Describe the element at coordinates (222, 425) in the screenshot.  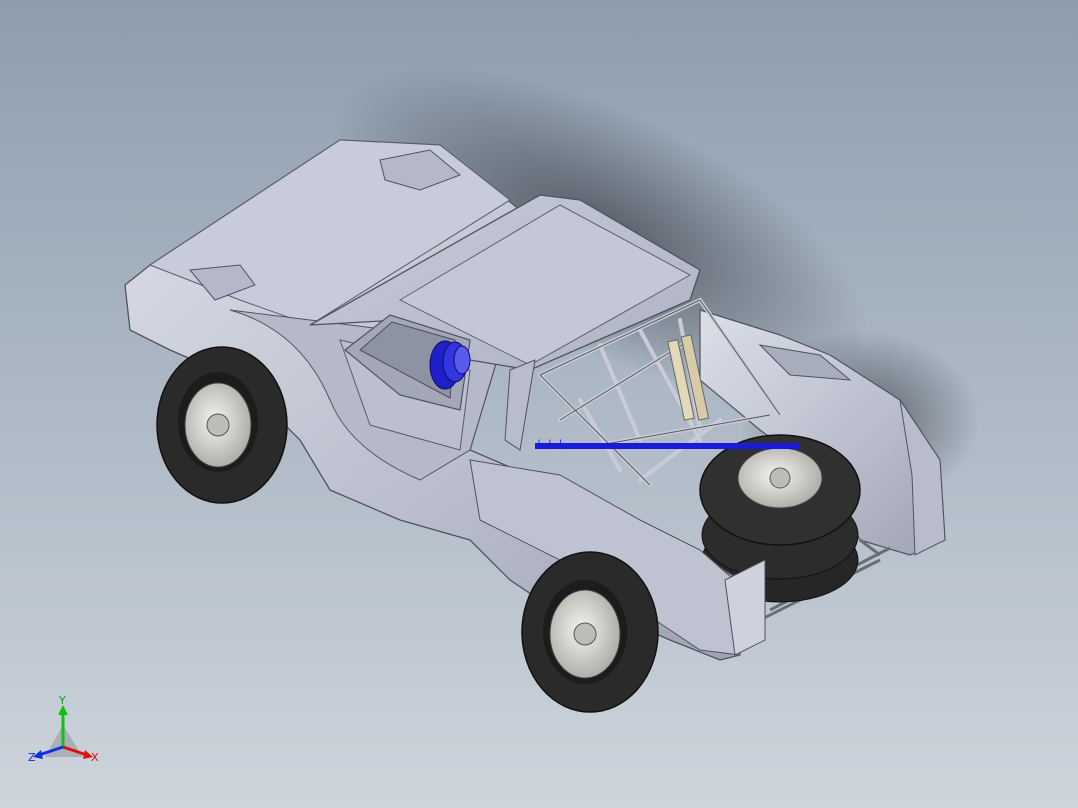
I see `front-left-wheel` at that location.